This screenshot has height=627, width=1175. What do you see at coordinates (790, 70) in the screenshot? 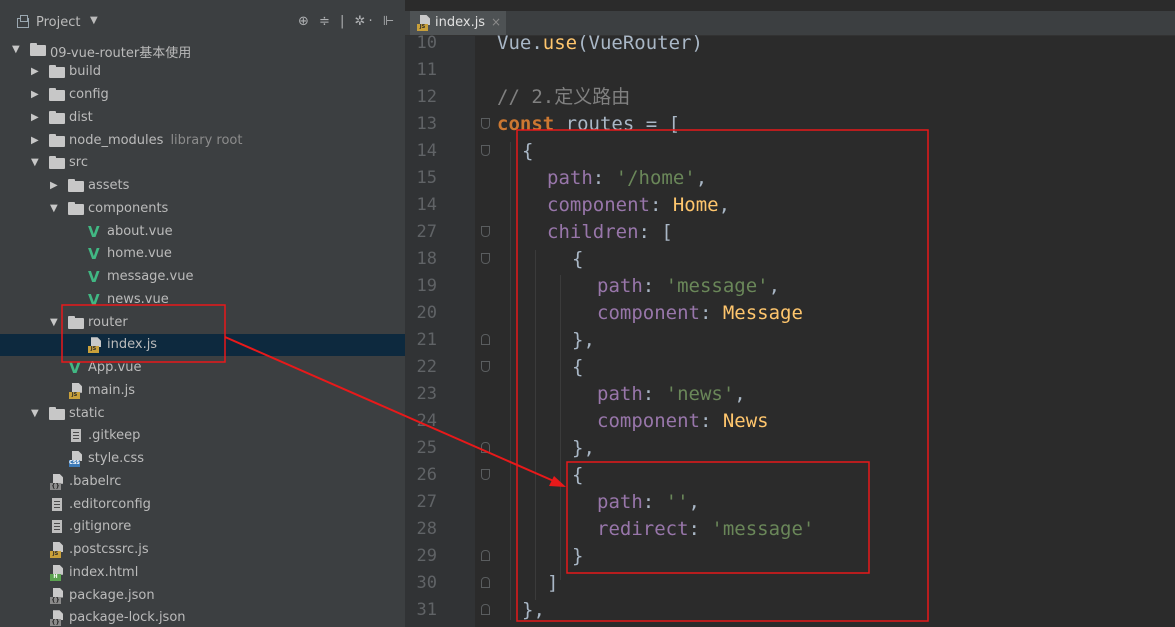
I see `code-line: 11` at bounding box center [790, 70].